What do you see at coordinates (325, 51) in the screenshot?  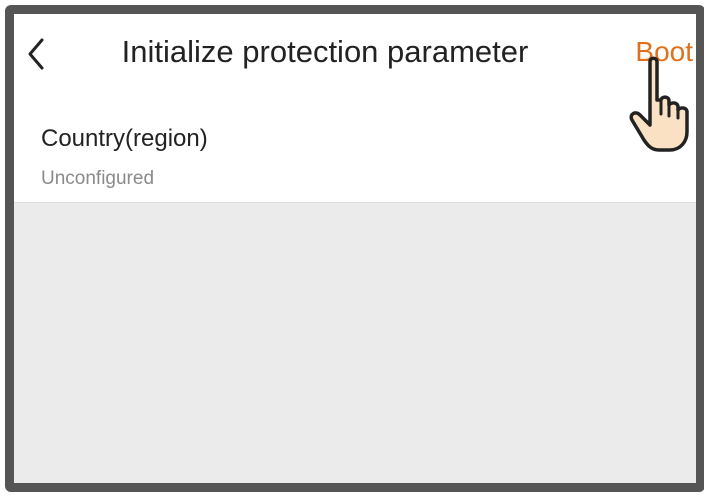 I see `page-title: Initialize protection parameter` at bounding box center [325, 51].